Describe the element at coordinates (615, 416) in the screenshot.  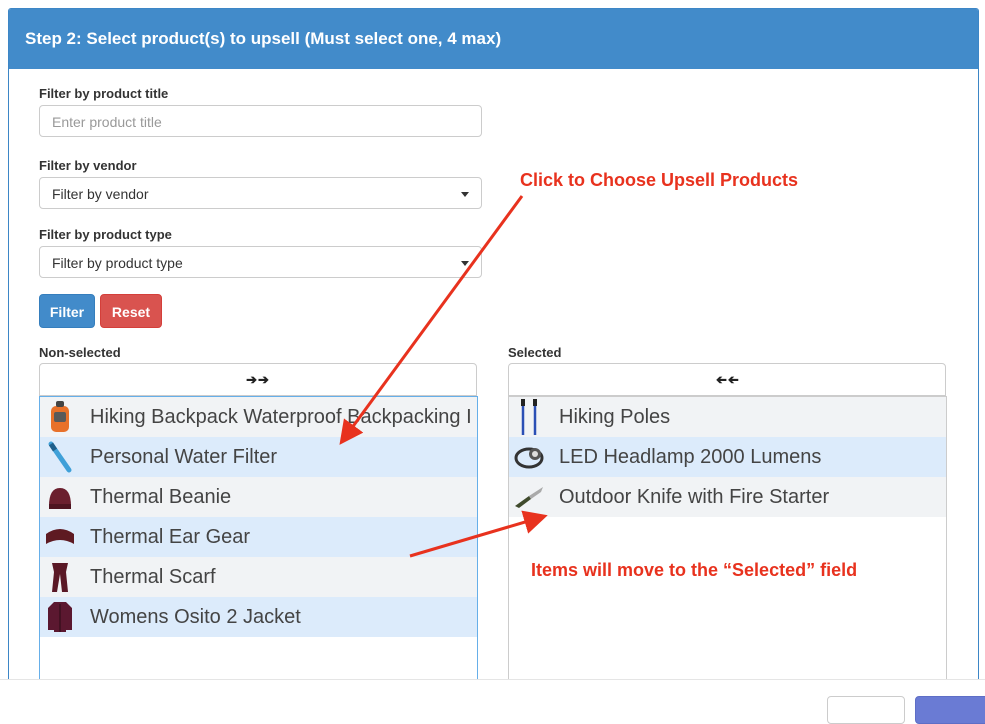
I see `list-item-label: Hiking Poles` at that location.